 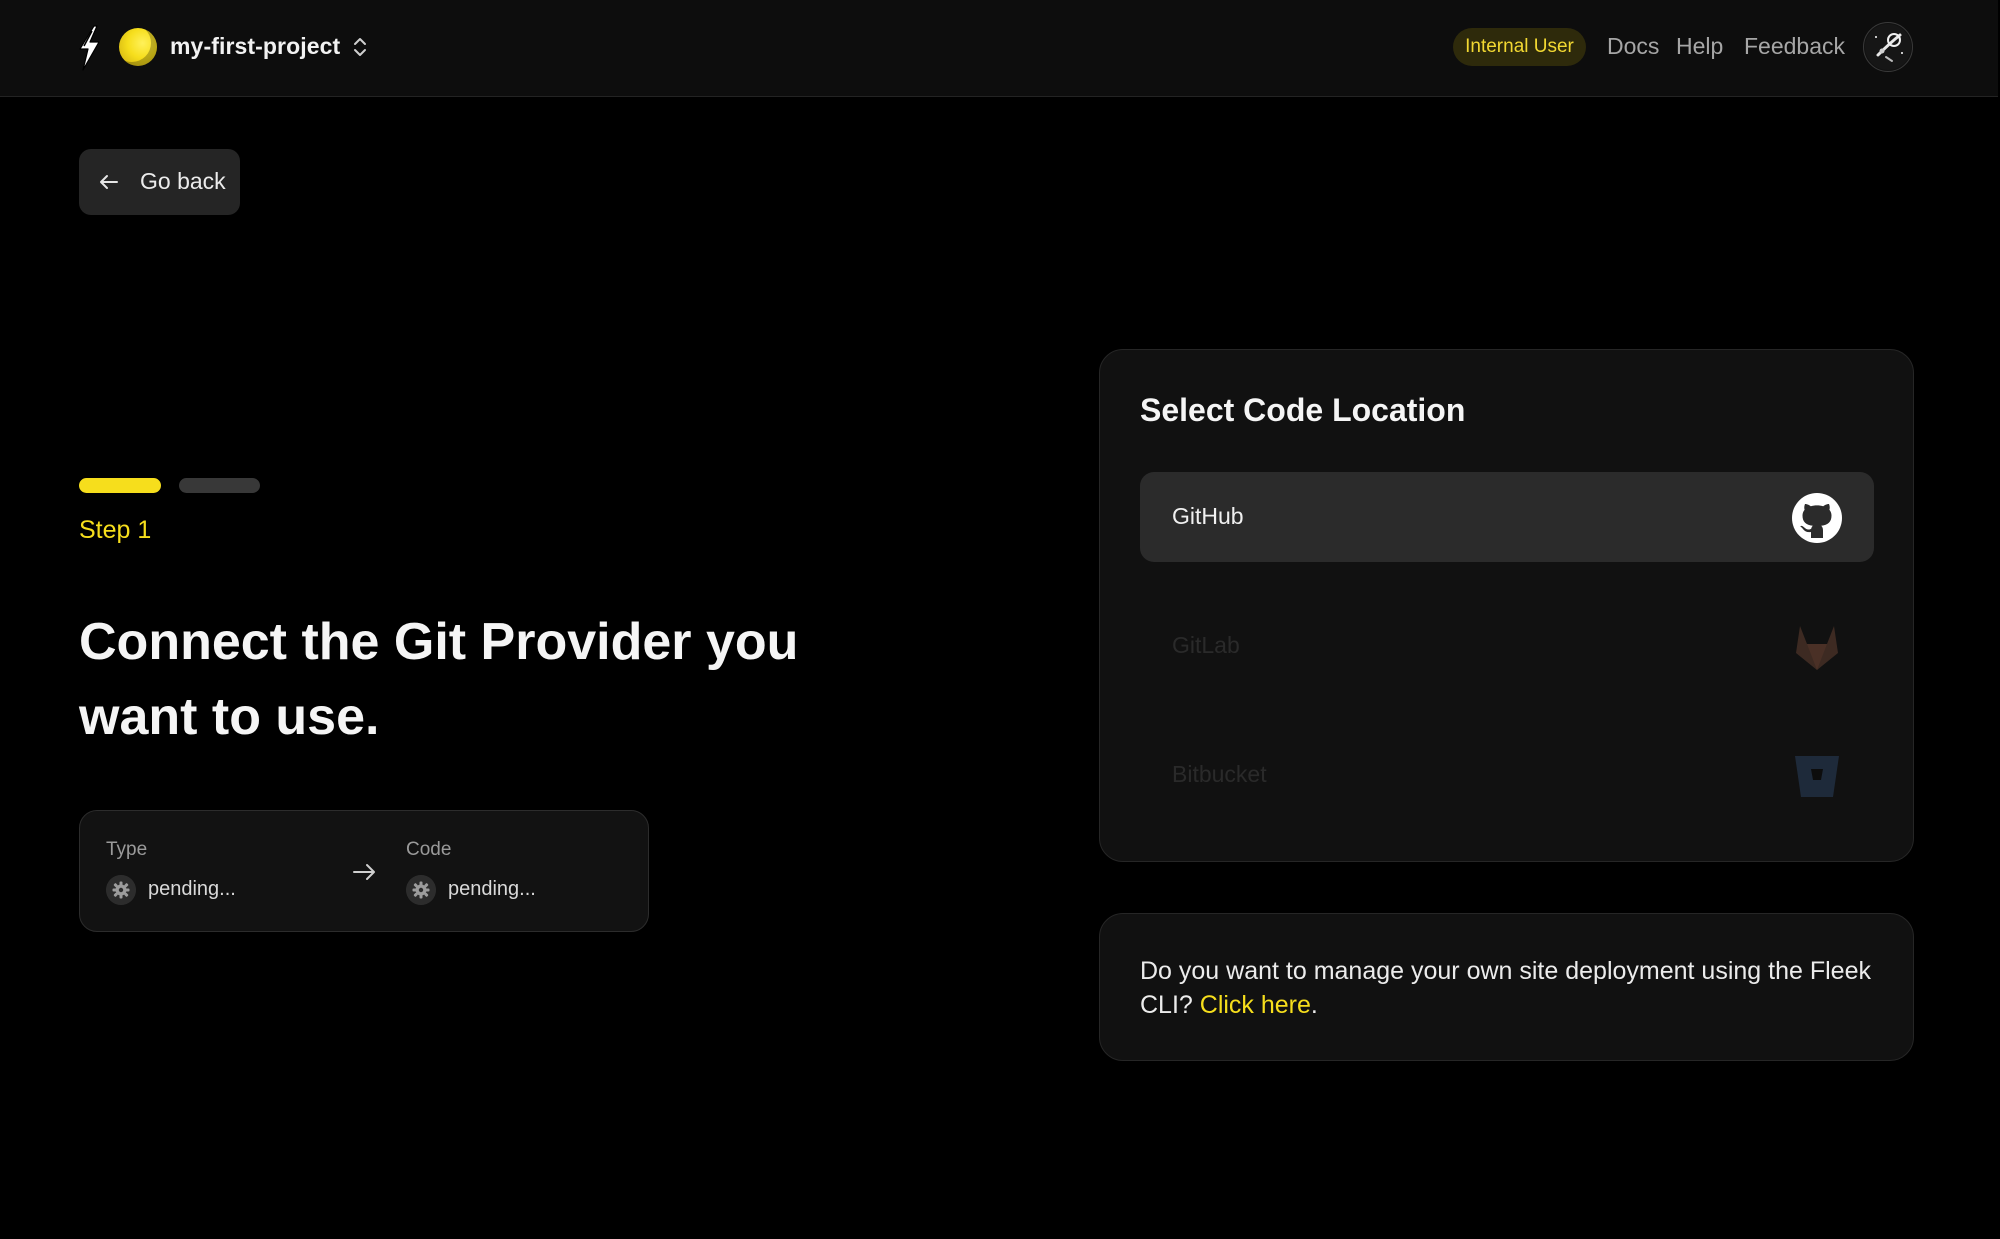 I want to click on user-avatar, so click(x=1888, y=47).